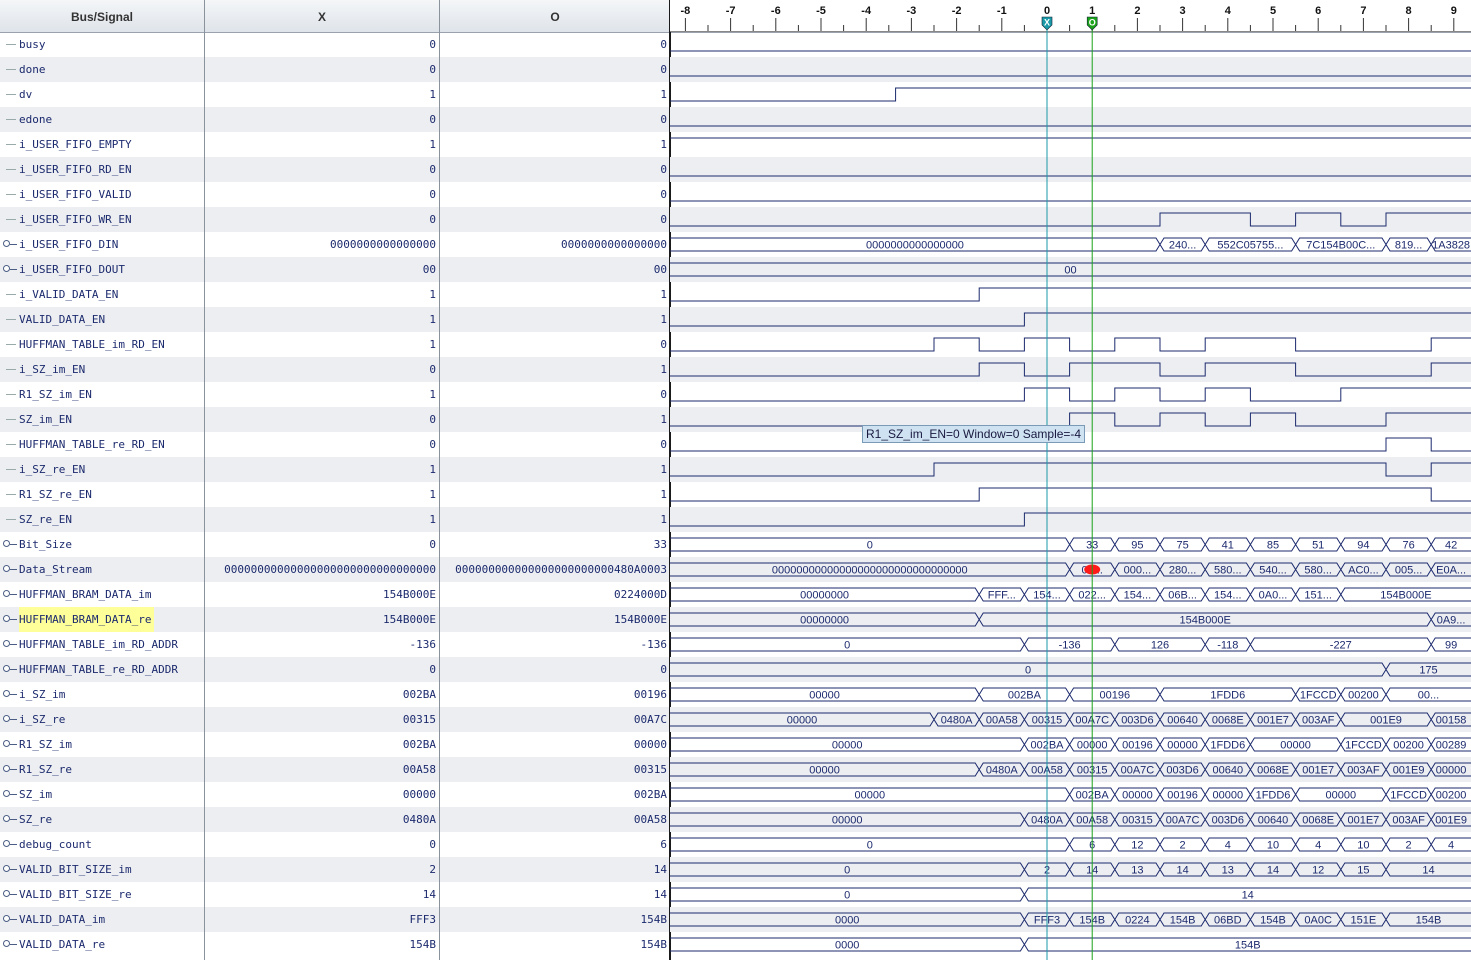  Describe the element at coordinates (72, 269) in the screenshot. I see `signal-name: i_USER_FIFO_DOUT` at that location.